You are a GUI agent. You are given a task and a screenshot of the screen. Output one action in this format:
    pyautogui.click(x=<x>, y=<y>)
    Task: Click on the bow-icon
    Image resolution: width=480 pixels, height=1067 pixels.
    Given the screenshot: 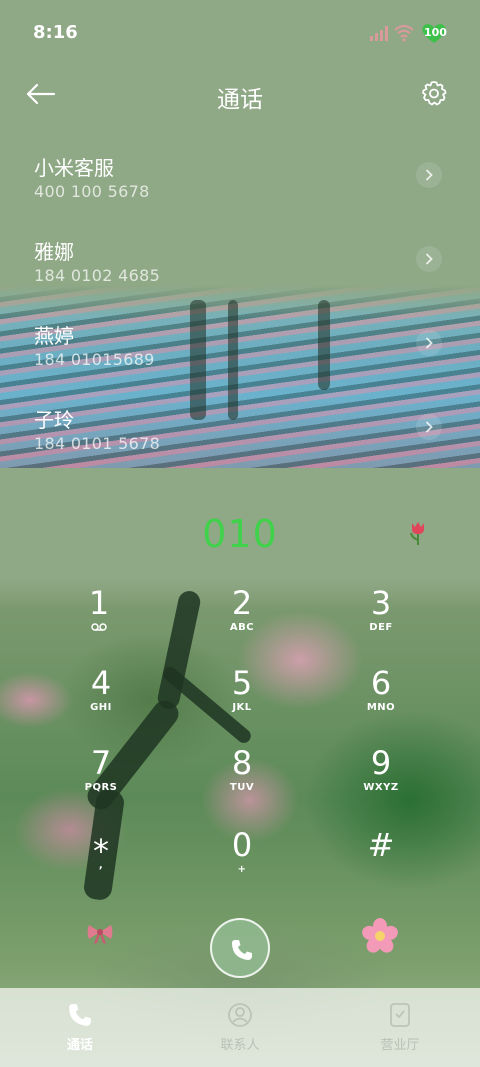 What is the action you would take?
    pyautogui.click(x=100, y=934)
    